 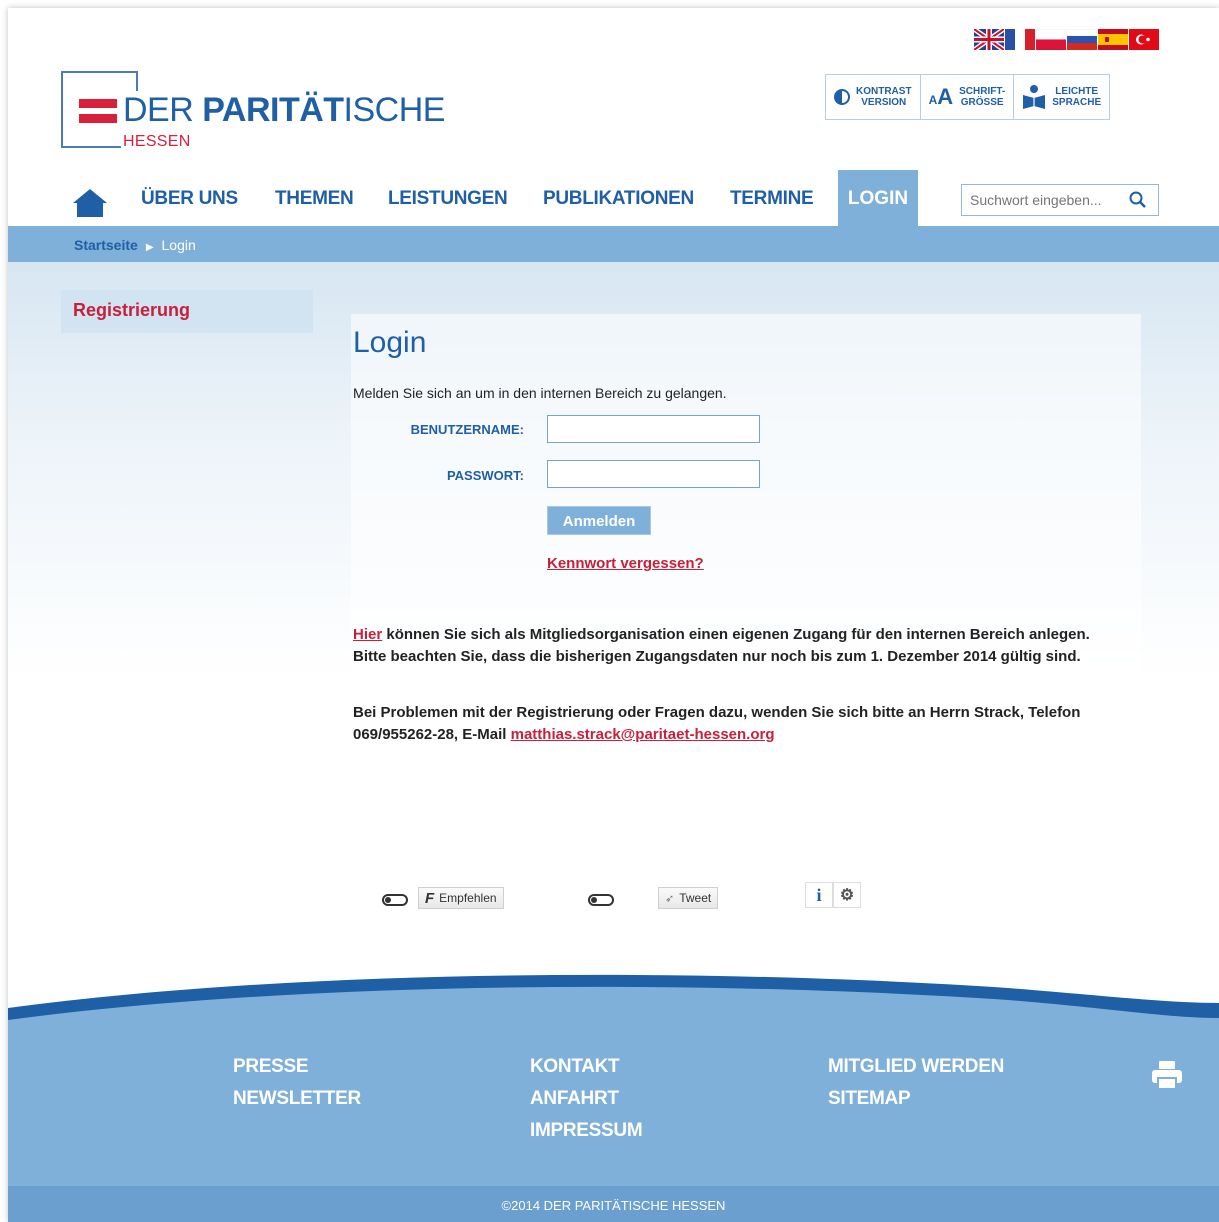 I want to click on forgot-password-link: Kennwort vergessen?, so click(x=625, y=563).